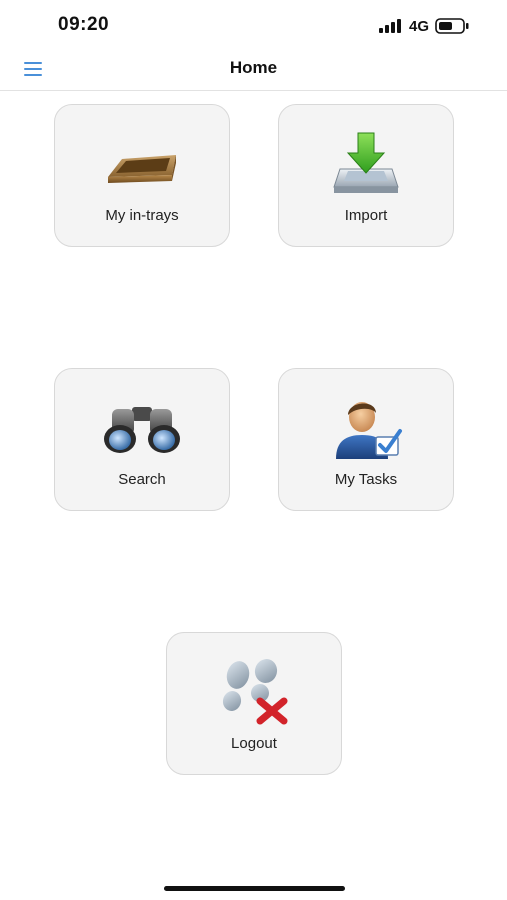 The image size is (507, 900). What do you see at coordinates (366, 215) in the screenshot?
I see `tile-label: Import` at bounding box center [366, 215].